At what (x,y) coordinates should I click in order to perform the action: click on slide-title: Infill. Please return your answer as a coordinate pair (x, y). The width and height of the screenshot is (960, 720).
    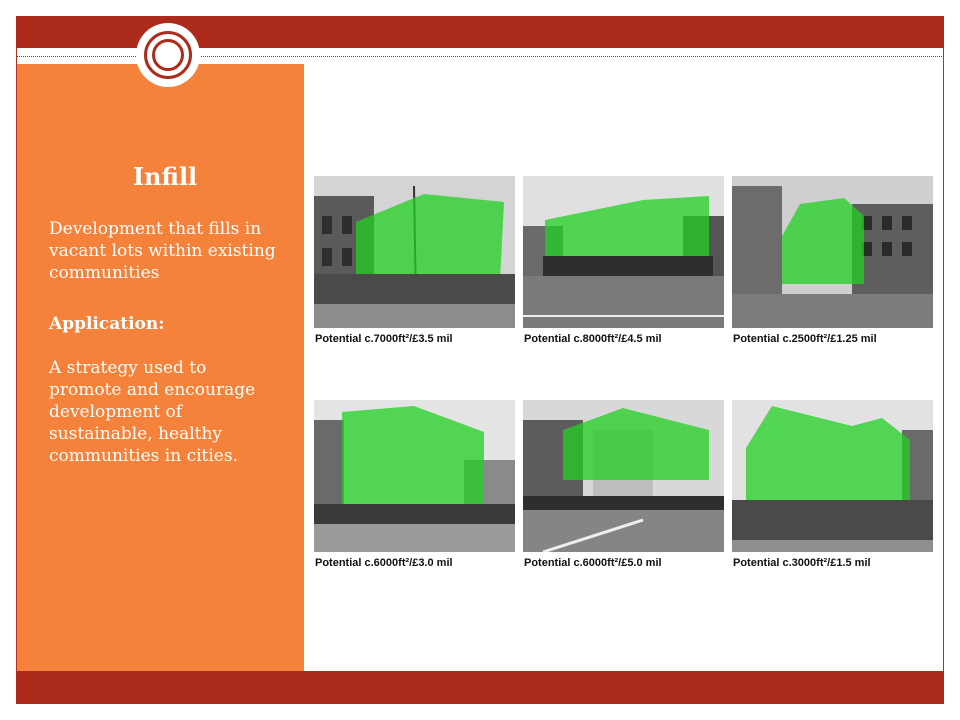
    Looking at the image, I should click on (165, 176).